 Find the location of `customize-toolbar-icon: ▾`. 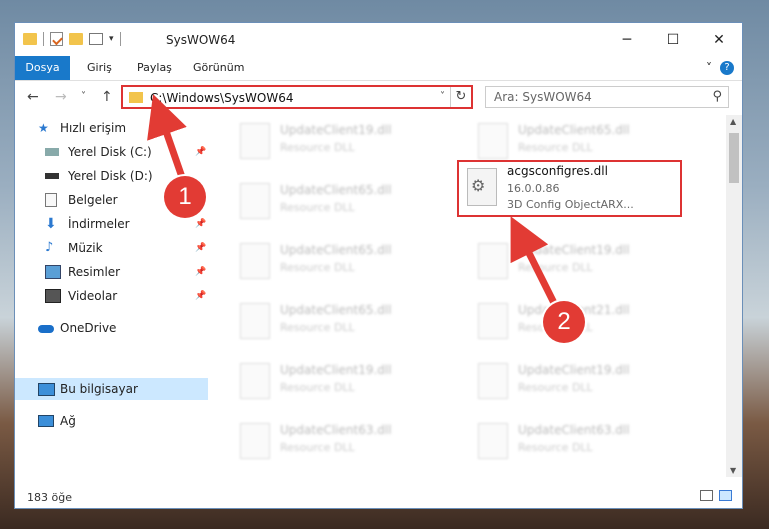

customize-toolbar-icon: ▾ is located at coordinates (111, 39).